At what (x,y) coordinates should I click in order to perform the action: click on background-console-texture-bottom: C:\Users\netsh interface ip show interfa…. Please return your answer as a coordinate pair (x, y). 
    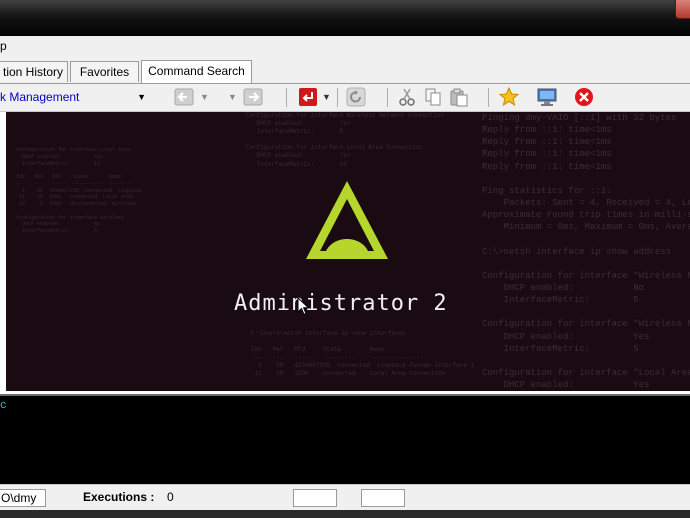
    Looking at the image, I should click on (363, 354).